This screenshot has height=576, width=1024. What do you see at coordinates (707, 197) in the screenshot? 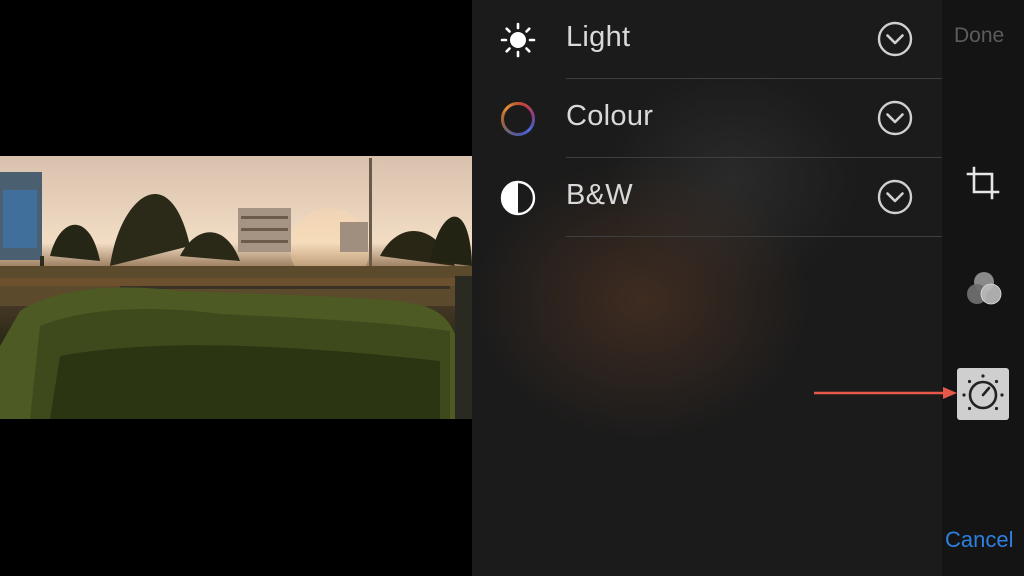
I see `adjustment-row-bw: B&W` at bounding box center [707, 197].